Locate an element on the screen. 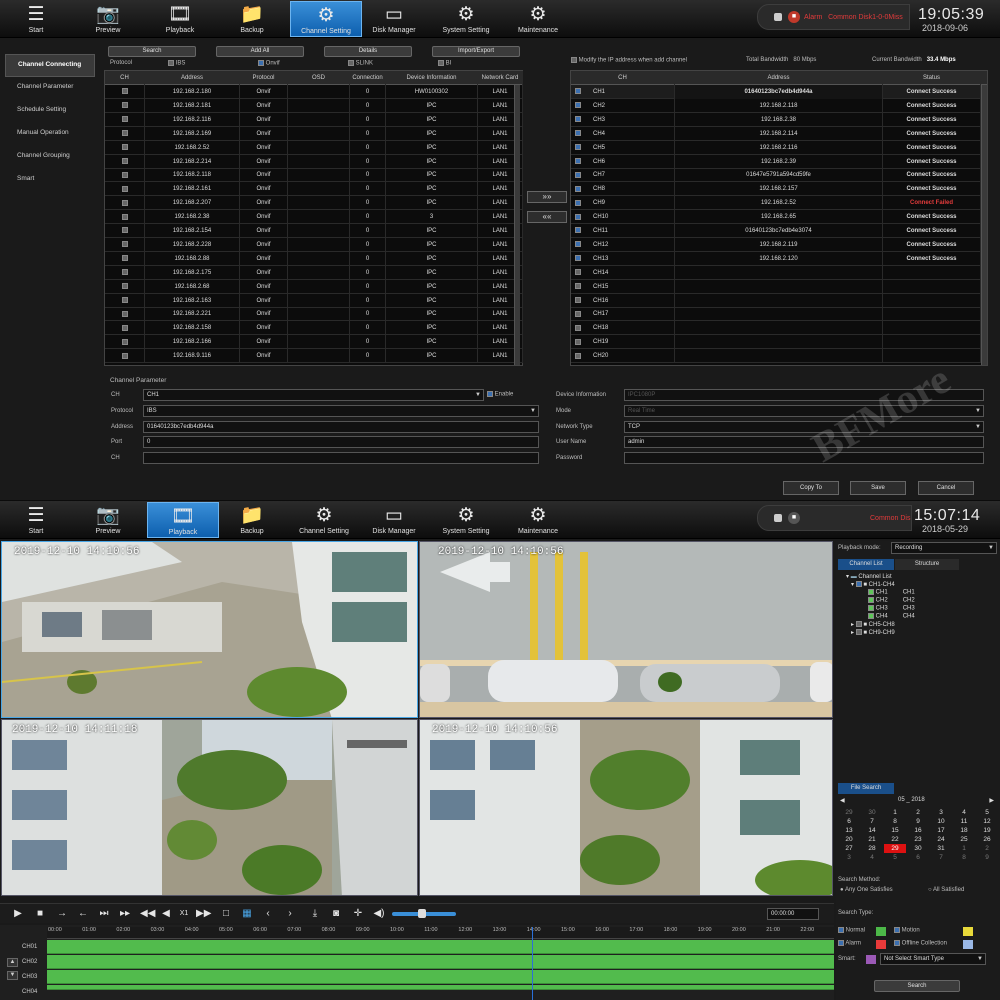  ch-select: CH1 ▼ is located at coordinates (313, 395).